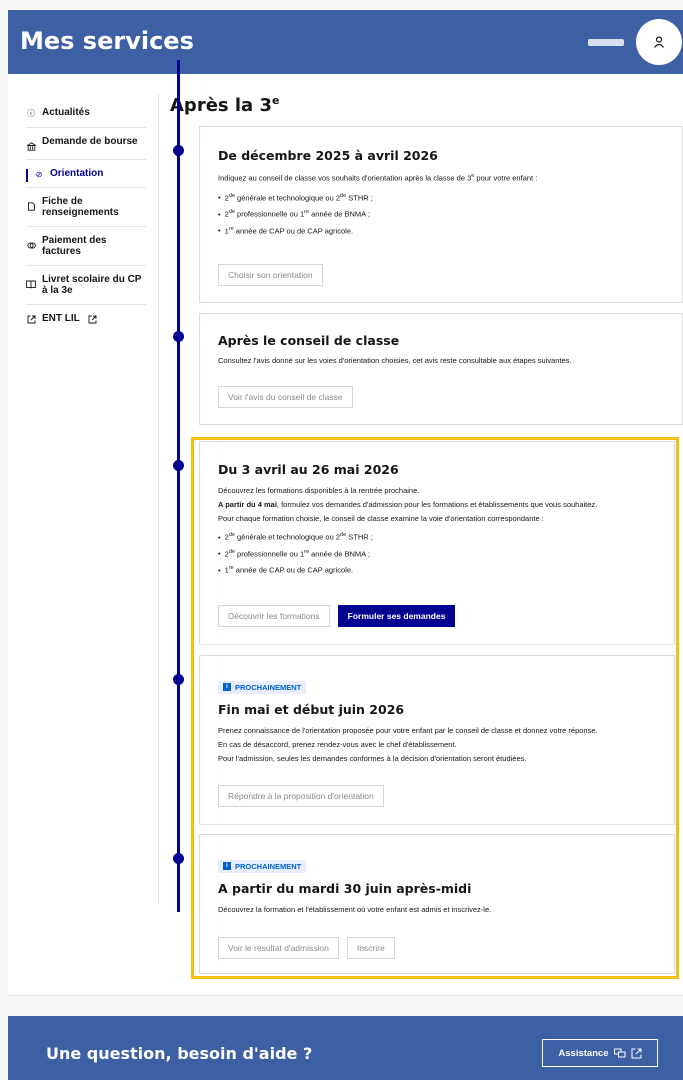 The image size is (683, 1080). Describe the element at coordinates (276, 100) in the screenshot. I see `page-title-sup: e` at that location.